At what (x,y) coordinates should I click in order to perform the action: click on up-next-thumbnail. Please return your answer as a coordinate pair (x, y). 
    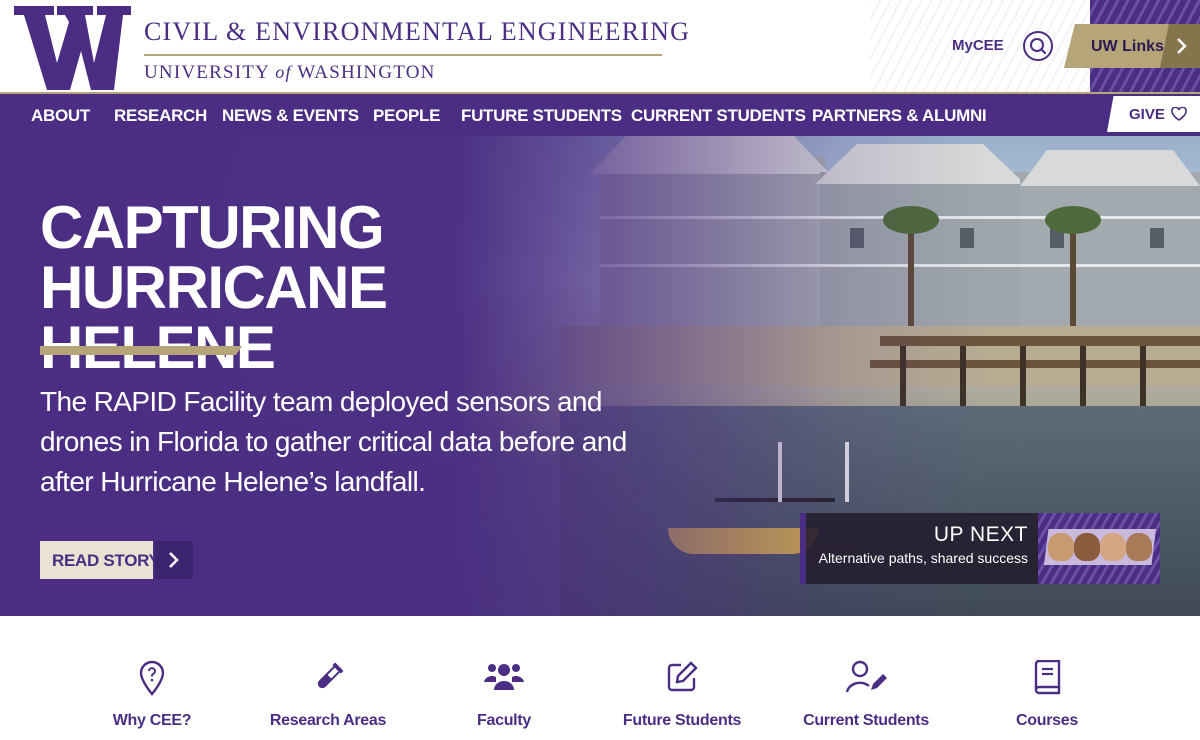
    Looking at the image, I should click on (1099, 548).